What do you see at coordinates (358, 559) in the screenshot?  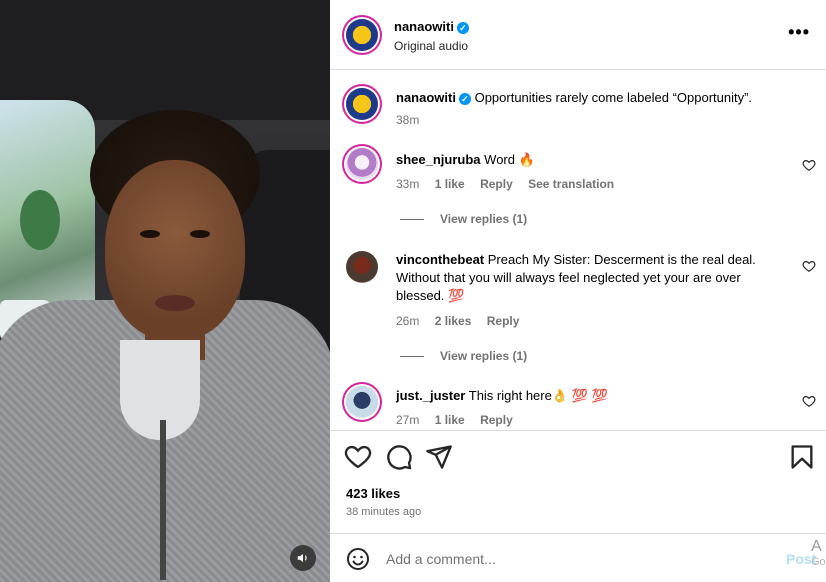 I see `emoji-icon` at bounding box center [358, 559].